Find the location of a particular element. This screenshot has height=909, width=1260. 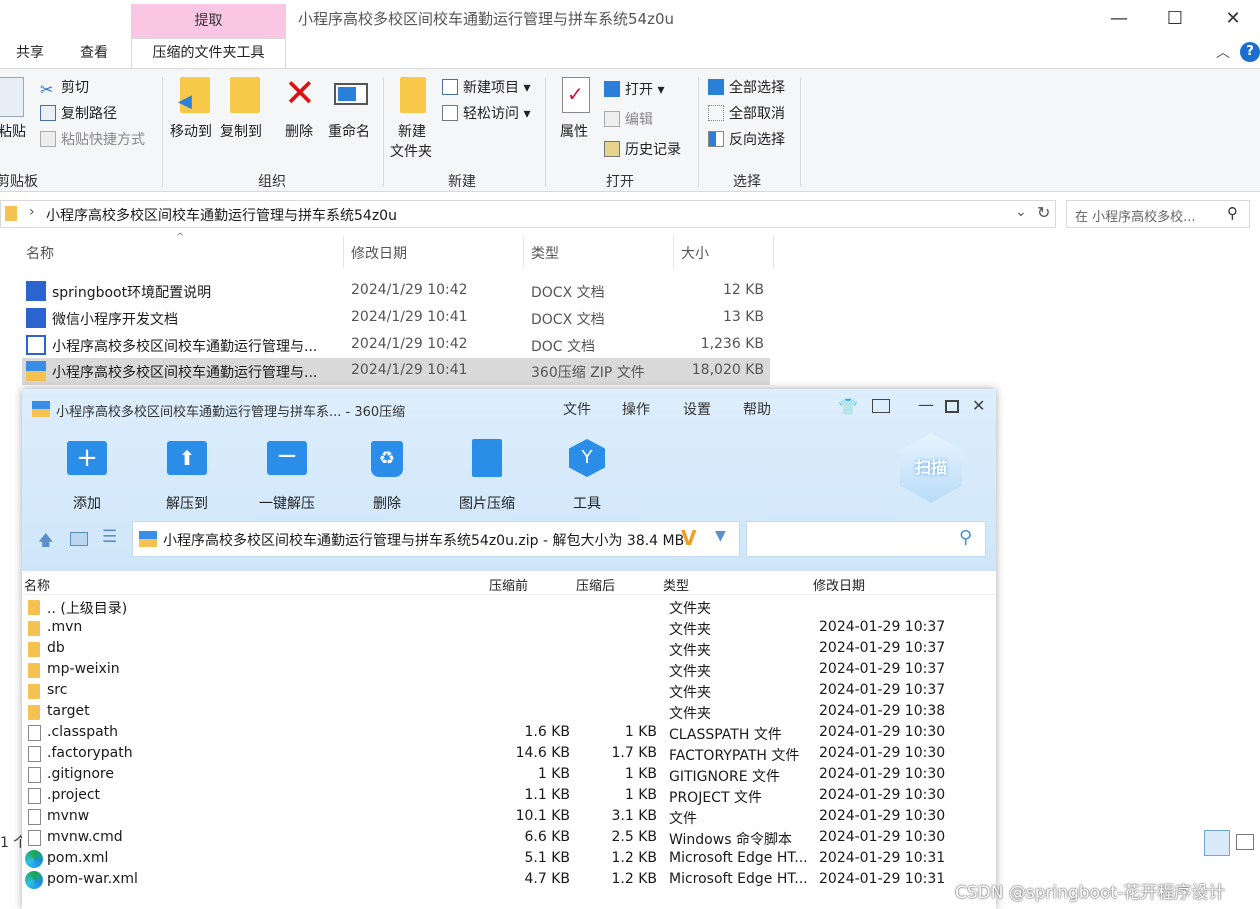

zip-row-type: GITIGNORE 文件 is located at coordinates (725, 777).